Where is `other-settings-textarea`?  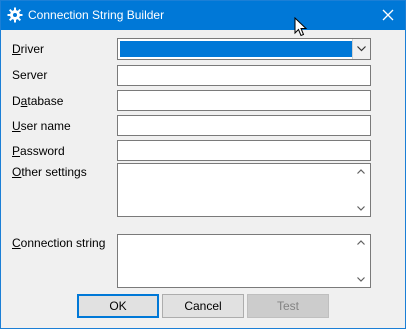
other-settings-textarea is located at coordinates (244, 190).